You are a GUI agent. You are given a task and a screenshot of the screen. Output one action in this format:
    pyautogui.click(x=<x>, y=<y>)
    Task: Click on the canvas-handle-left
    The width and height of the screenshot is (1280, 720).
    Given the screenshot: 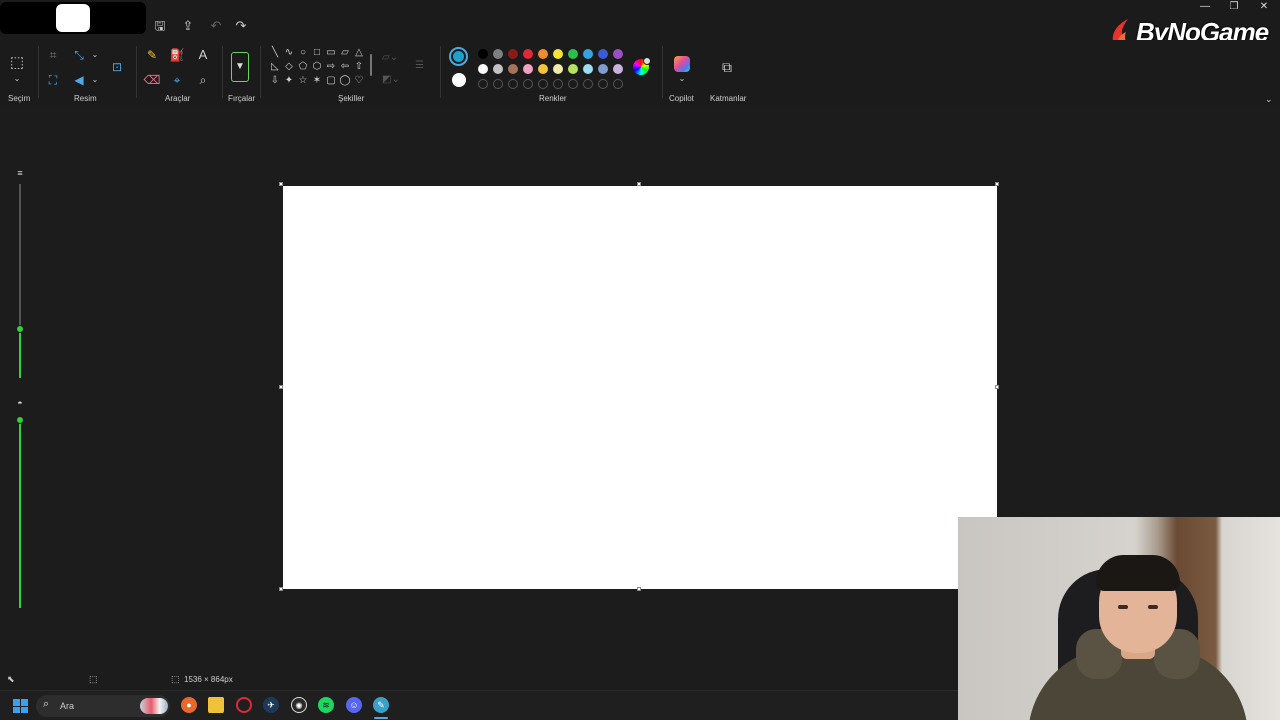 What is the action you would take?
    pyautogui.click(x=281, y=387)
    